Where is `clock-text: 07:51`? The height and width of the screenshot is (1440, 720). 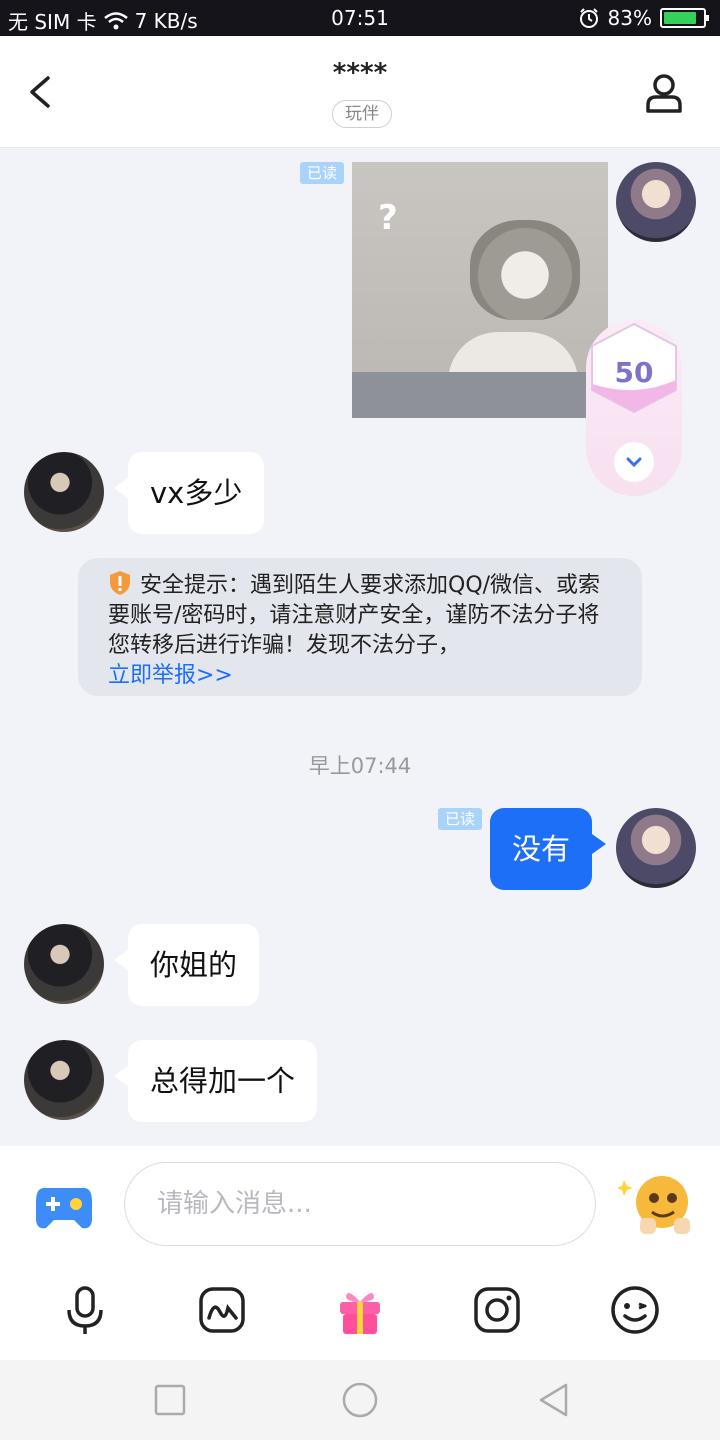
clock-text: 07:51 is located at coordinates (360, 18).